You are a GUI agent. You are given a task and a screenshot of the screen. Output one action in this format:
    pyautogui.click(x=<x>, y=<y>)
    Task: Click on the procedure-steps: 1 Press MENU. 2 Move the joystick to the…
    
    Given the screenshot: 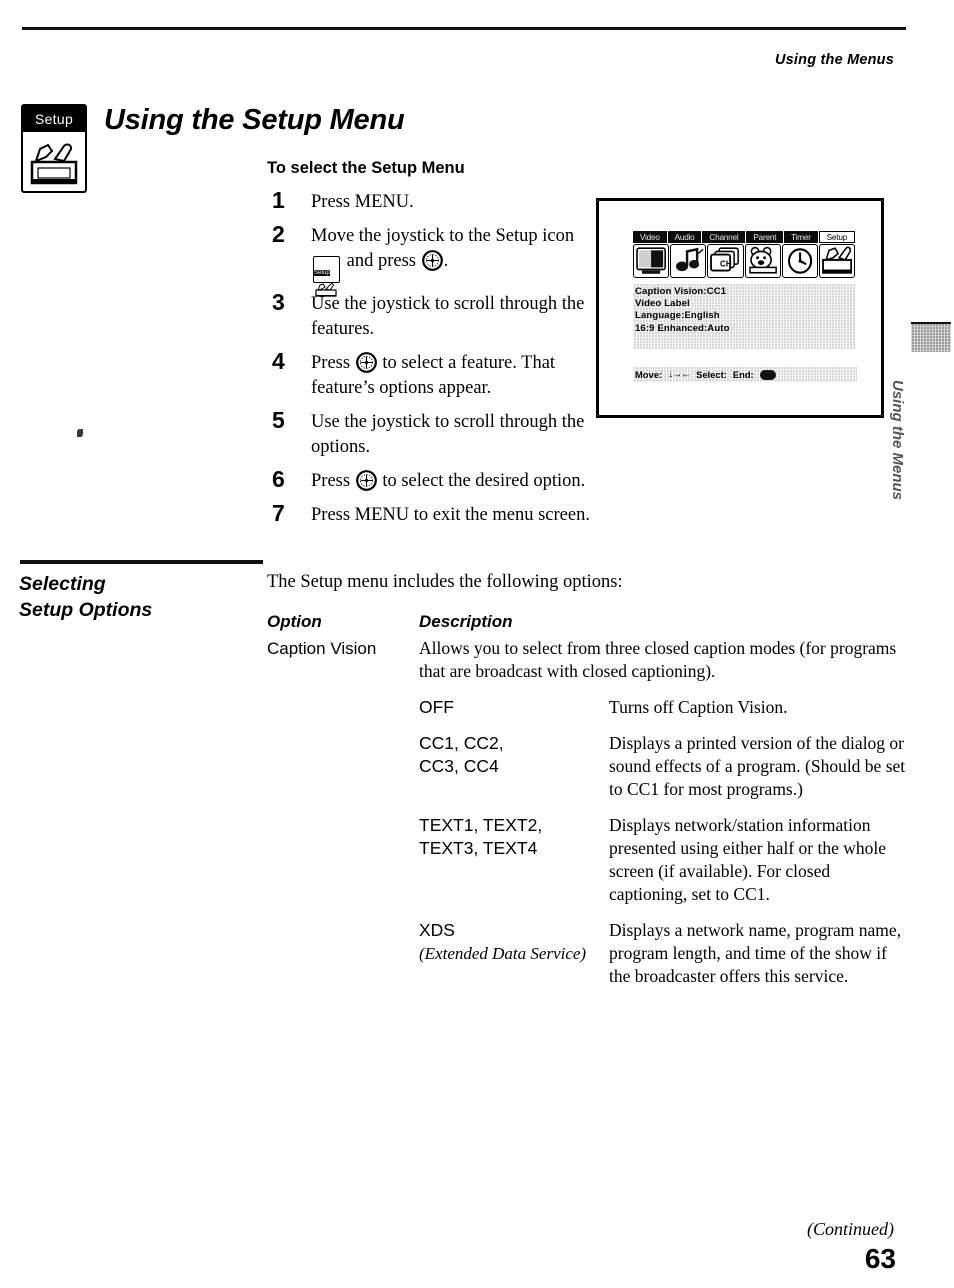 What is the action you would take?
    pyautogui.click(x=432, y=362)
    